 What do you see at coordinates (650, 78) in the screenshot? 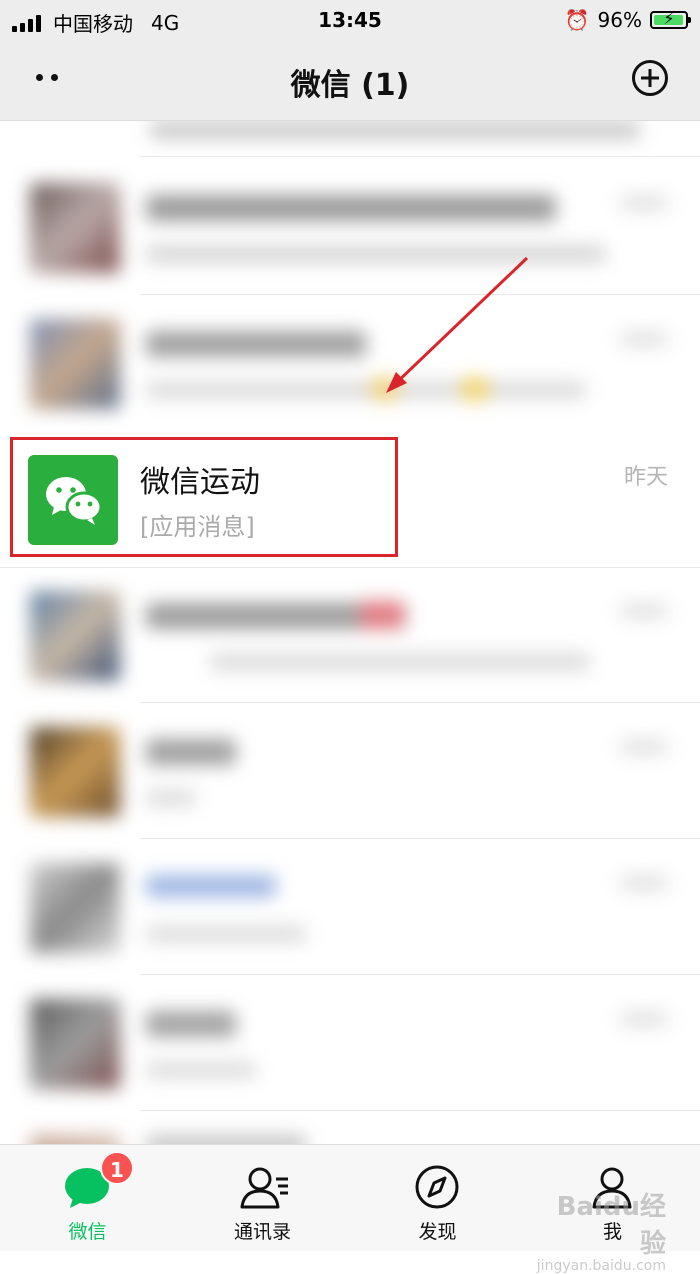
I see `add-icon` at bounding box center [650, 78].